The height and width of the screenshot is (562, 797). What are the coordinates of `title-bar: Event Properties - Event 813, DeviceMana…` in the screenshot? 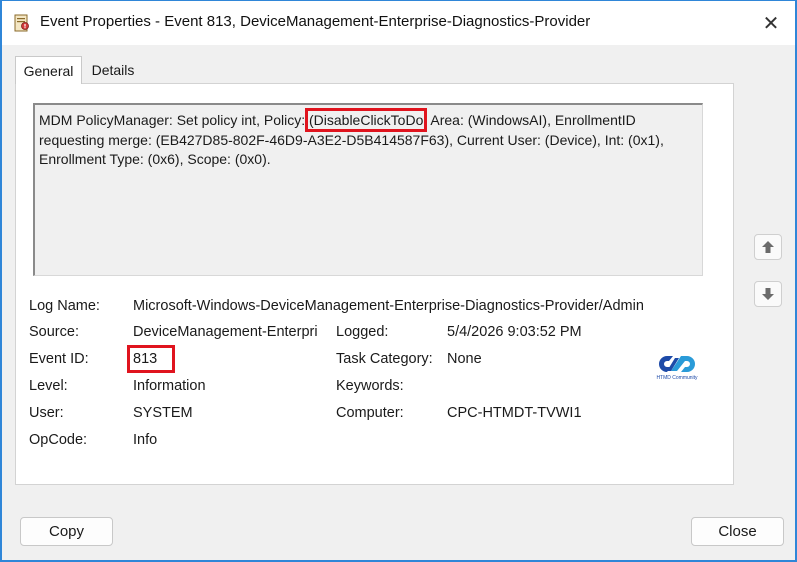 It's located at (398, 23).